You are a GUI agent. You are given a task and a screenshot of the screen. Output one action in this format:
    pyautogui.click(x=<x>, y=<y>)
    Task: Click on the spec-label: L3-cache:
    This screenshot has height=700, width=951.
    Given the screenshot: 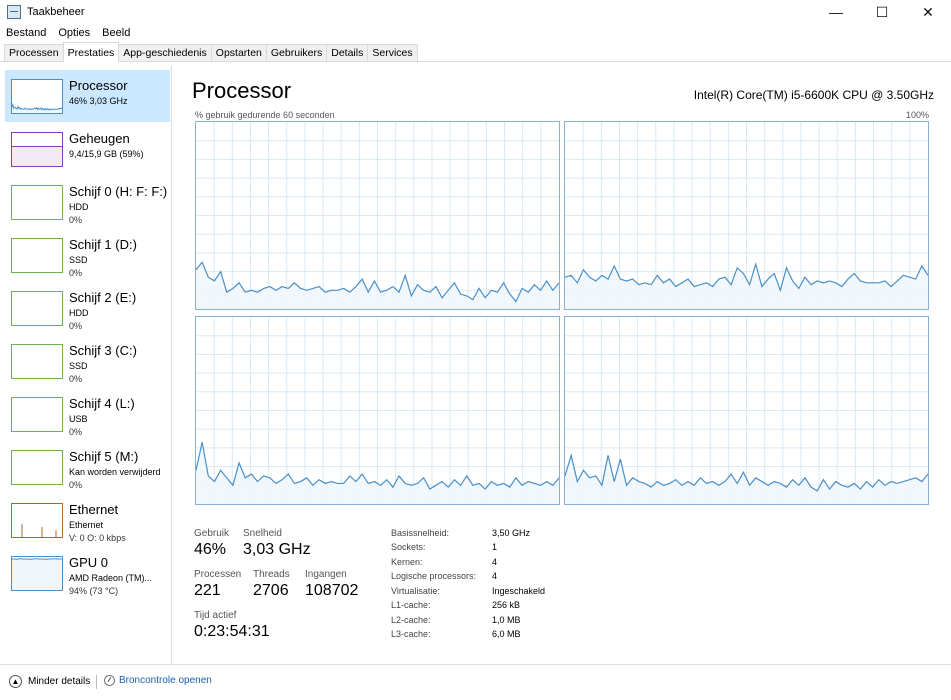 What is the action you would take?
    pyautogui.click(x=411, y=634)
    